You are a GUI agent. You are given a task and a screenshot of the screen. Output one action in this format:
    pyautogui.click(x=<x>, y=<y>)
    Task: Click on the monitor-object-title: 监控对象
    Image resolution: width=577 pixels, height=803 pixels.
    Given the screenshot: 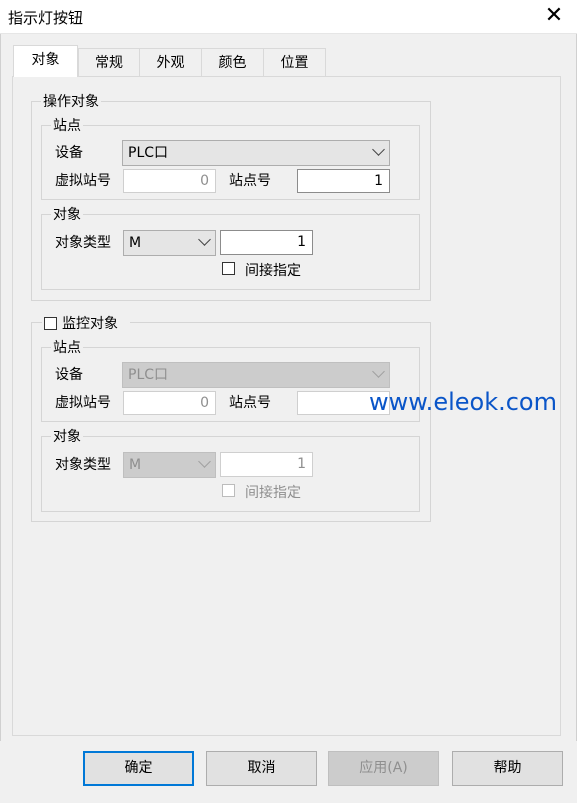 What is the action you would take?
    pyautogui.click(x=90, y=324)
    